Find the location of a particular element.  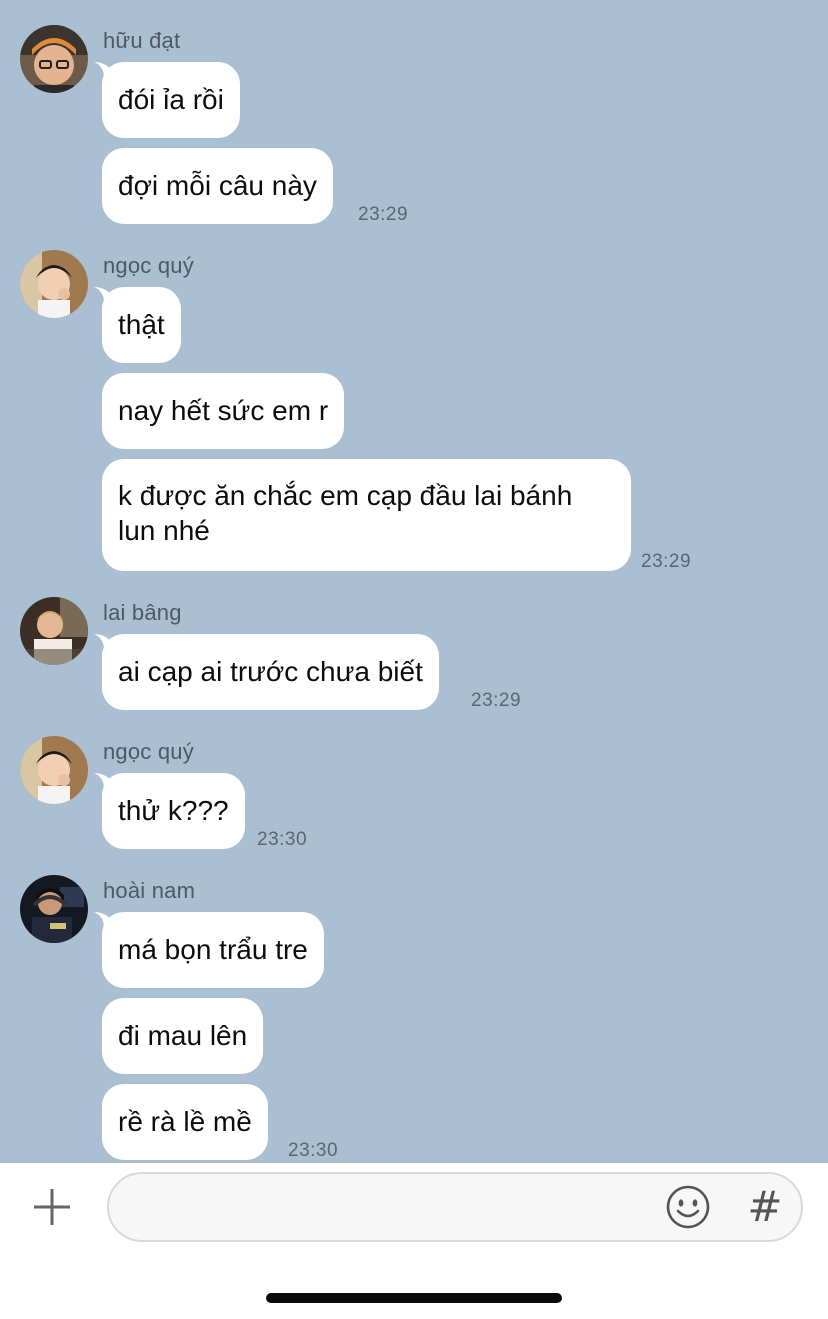

message-bubble: thử k??? is located at coordinates (173, 811).